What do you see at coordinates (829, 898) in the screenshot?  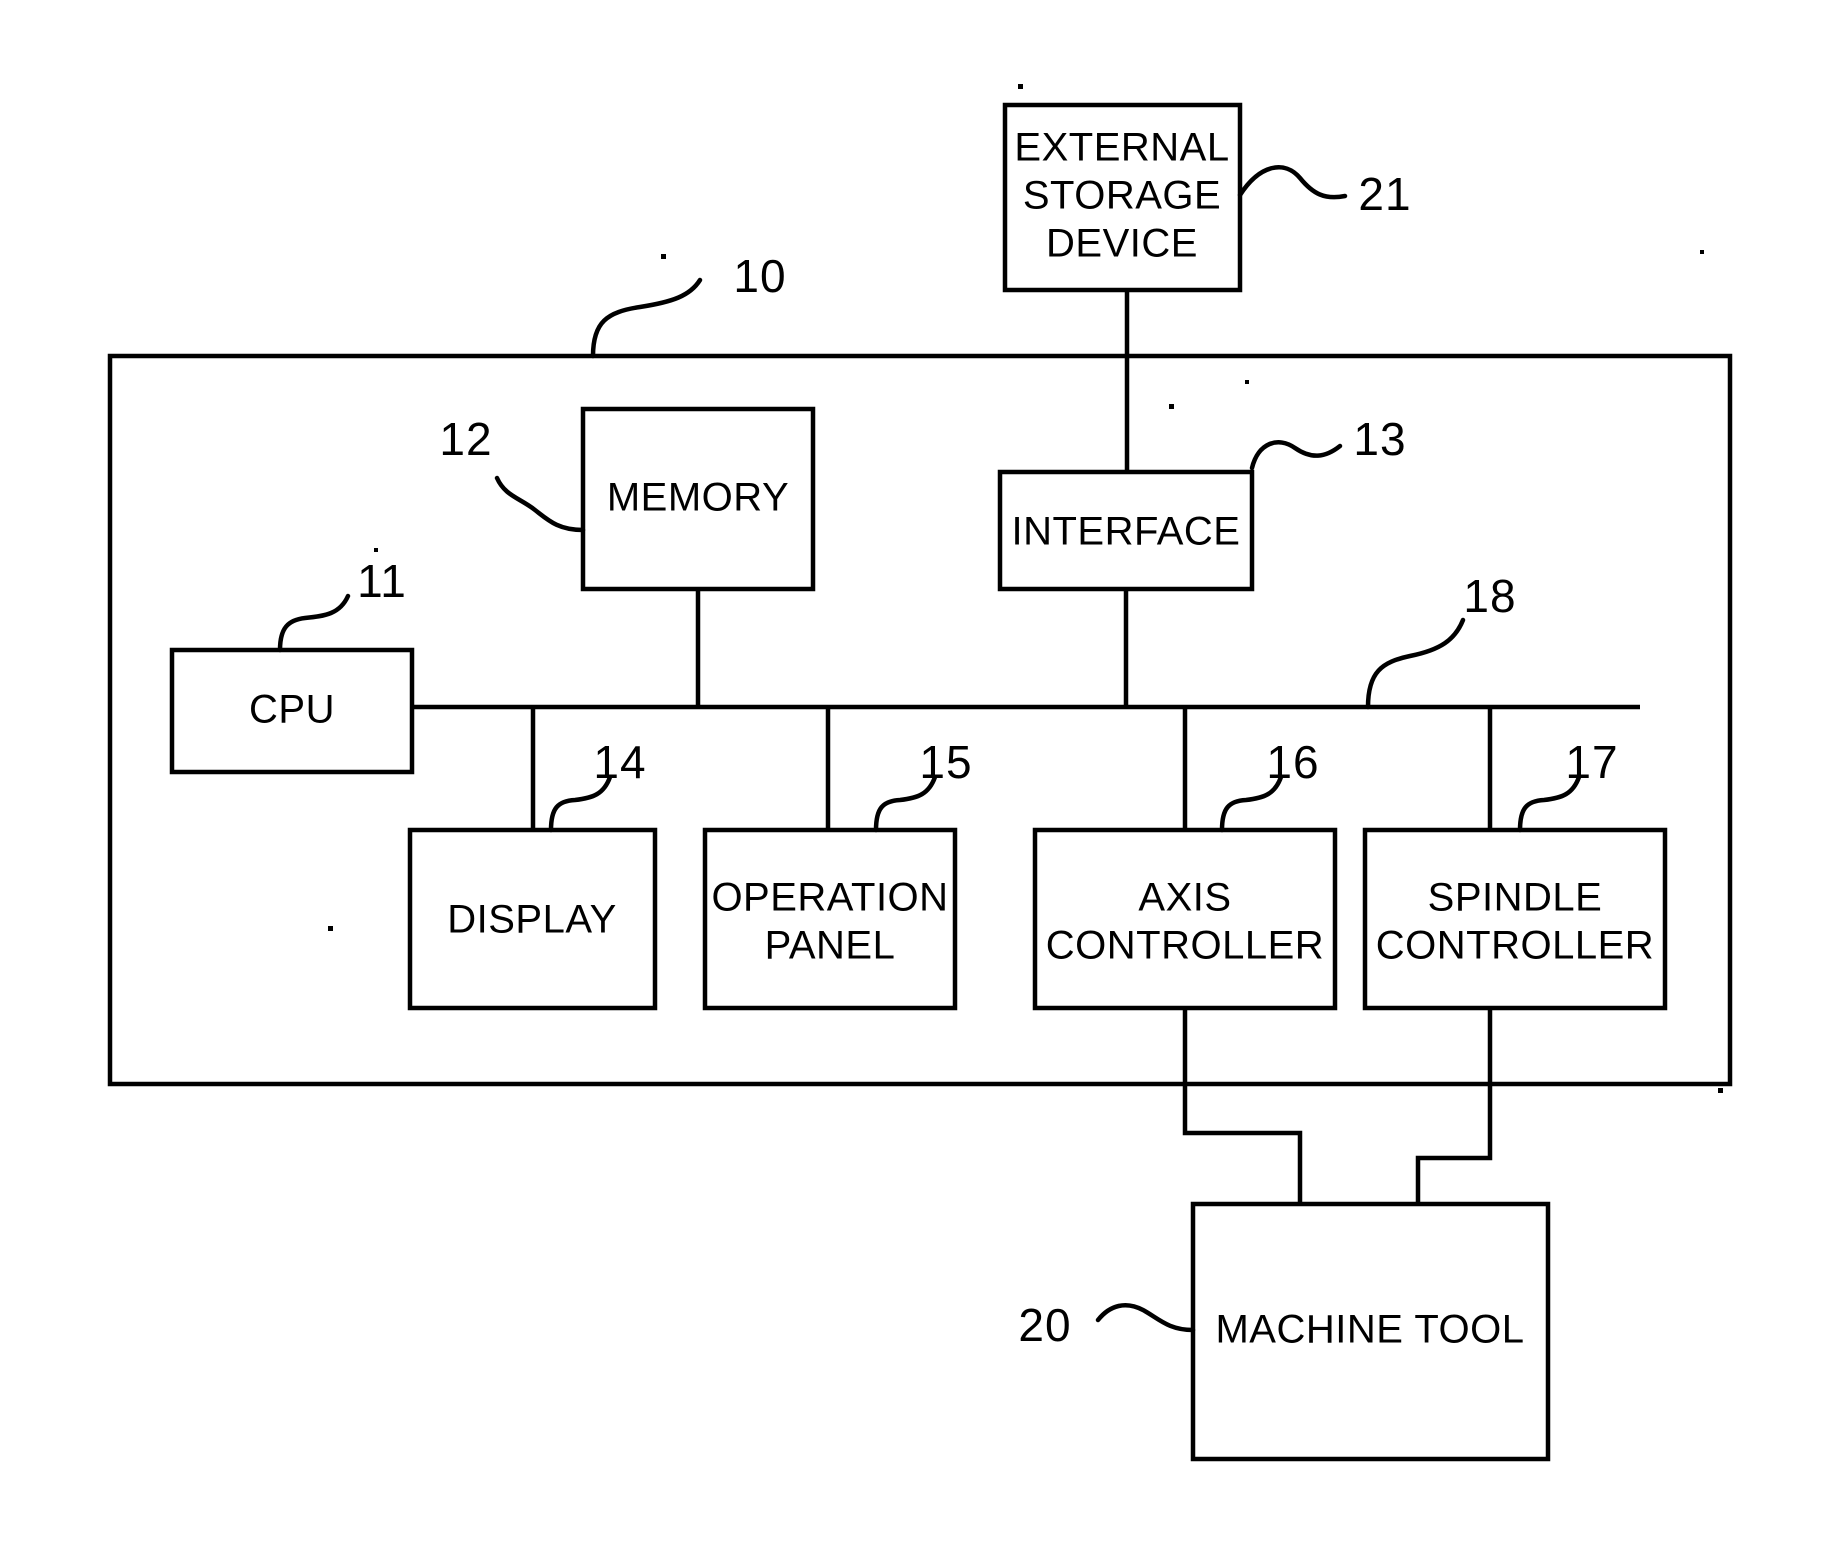 I see `operation-panel-label-line-1: OPERATION` at bounding box center [829, 898].